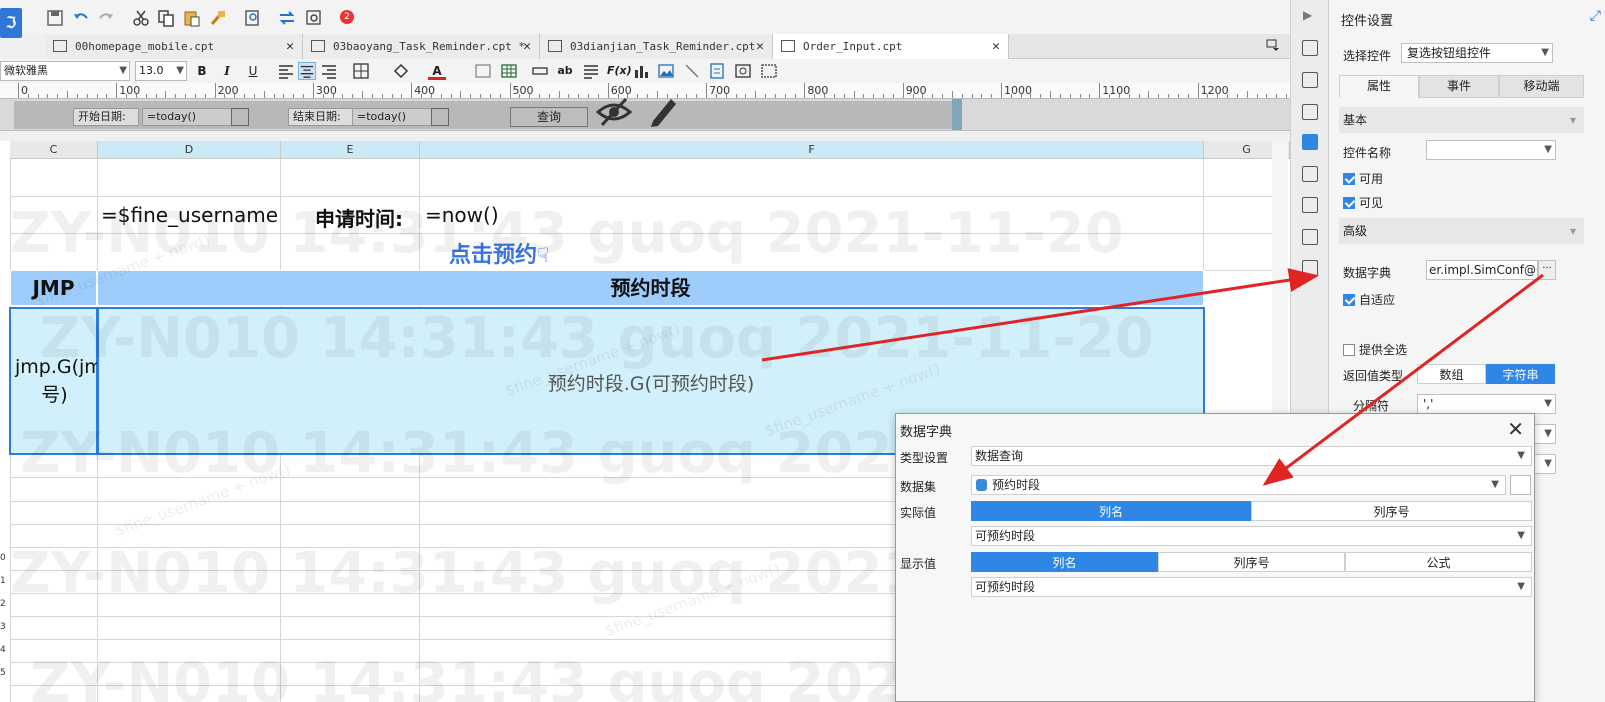  Describe the element at coordinates (1251, 536) in the screenshot. I see `actual-value-select: 可预约时段 ▼` at that location.